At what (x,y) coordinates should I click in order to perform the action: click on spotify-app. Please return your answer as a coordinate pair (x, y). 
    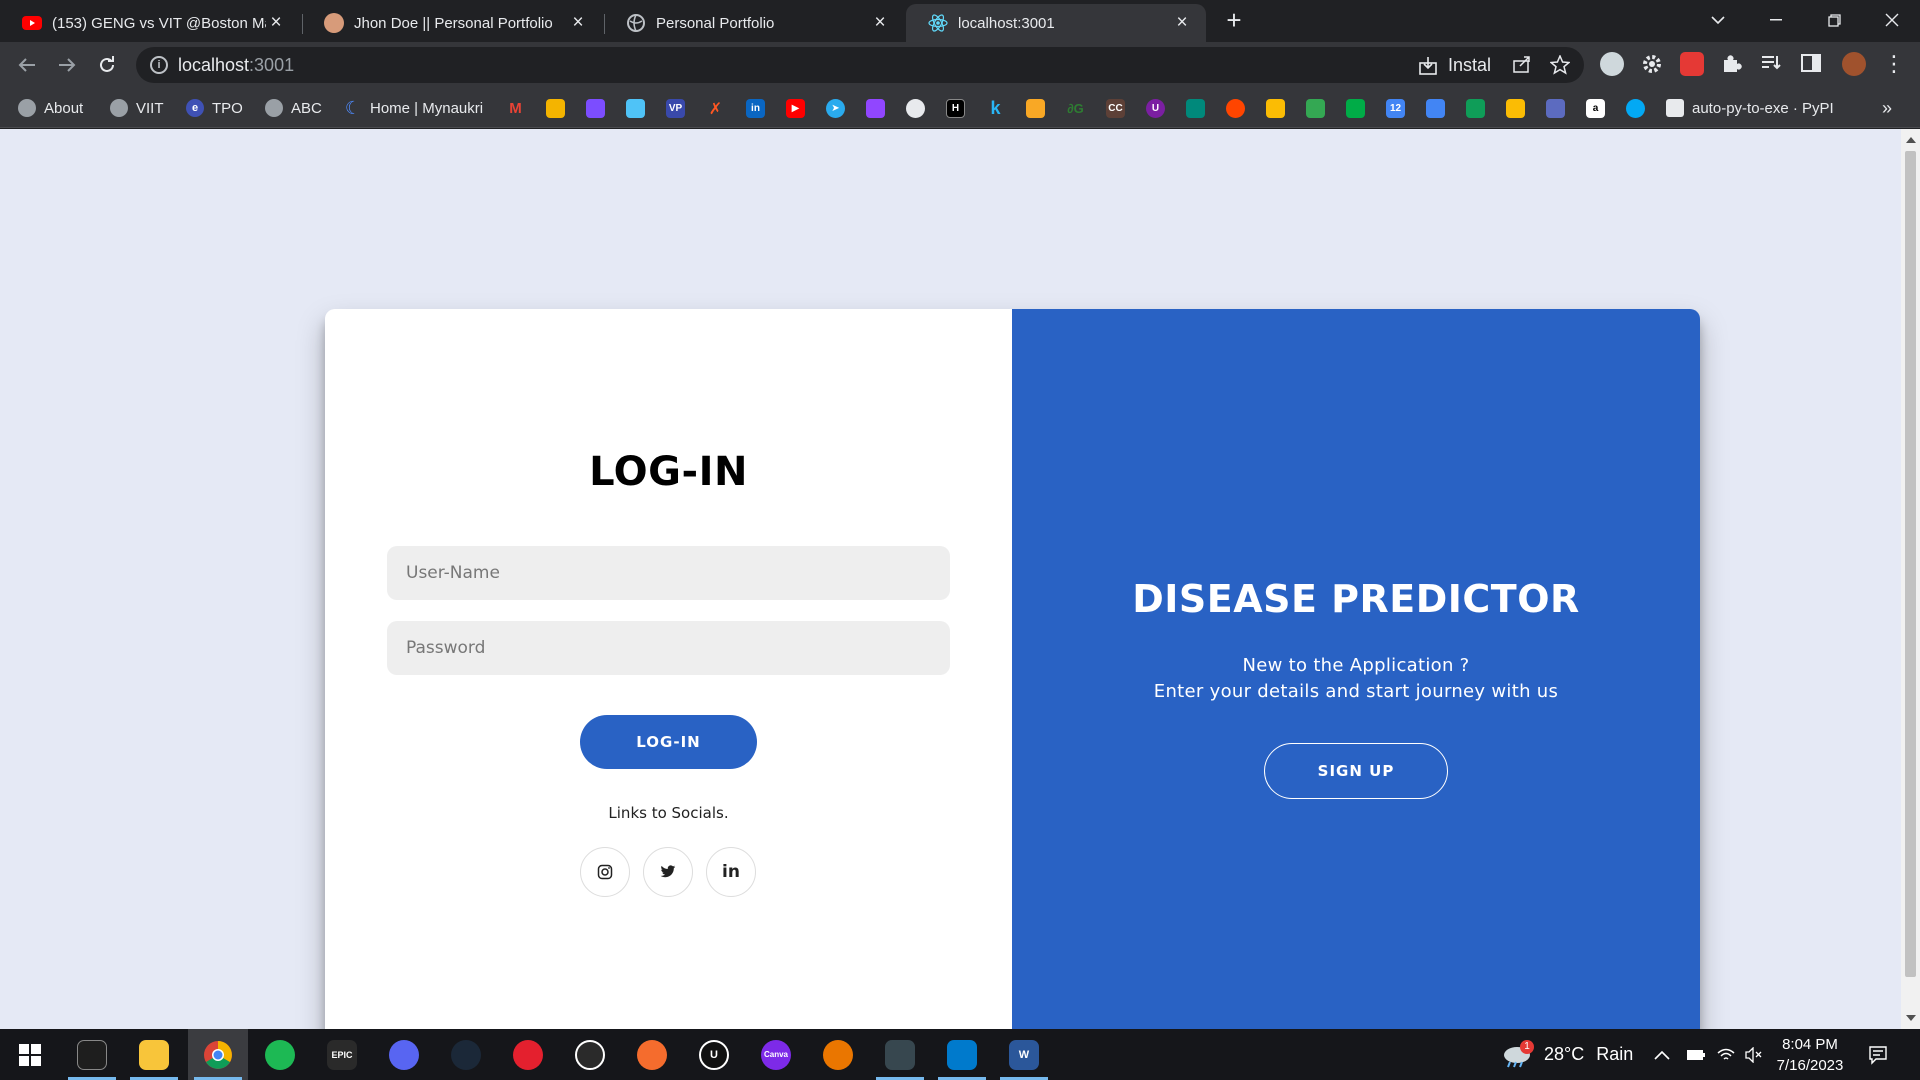
    Looking at the image, I should click on (280, 1054).